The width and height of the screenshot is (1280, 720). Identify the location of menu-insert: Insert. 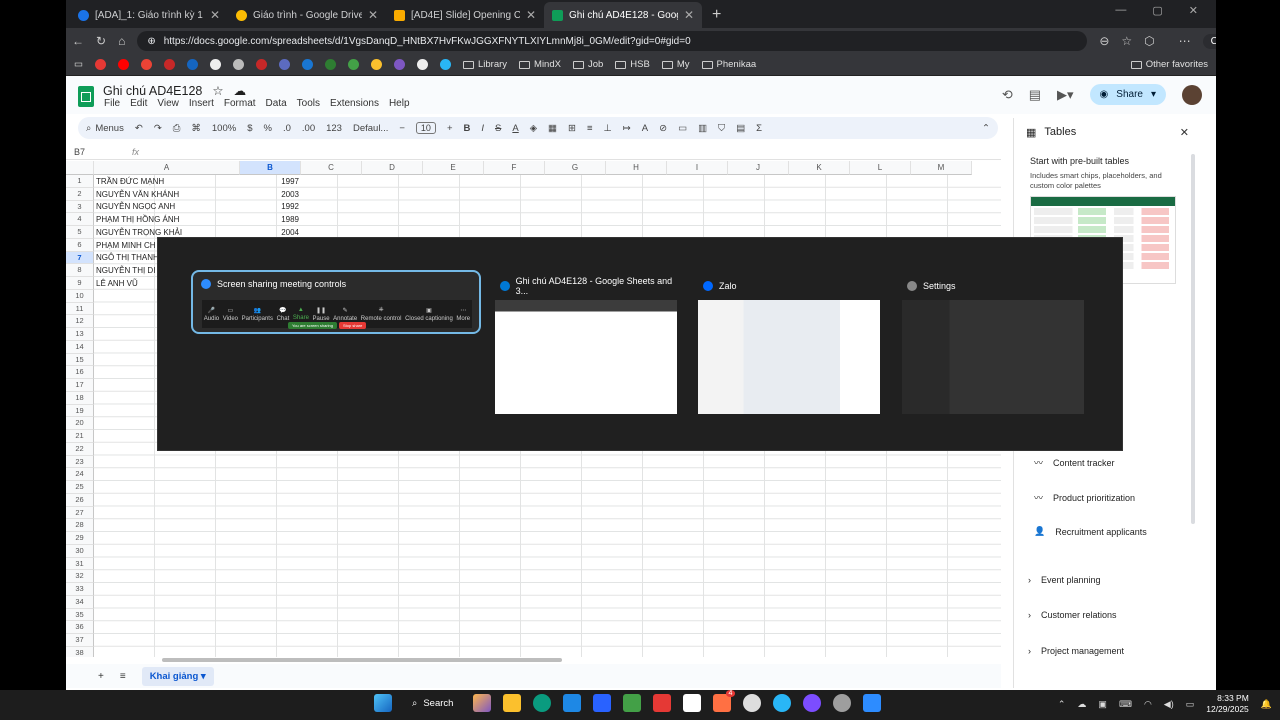
(201, 103).